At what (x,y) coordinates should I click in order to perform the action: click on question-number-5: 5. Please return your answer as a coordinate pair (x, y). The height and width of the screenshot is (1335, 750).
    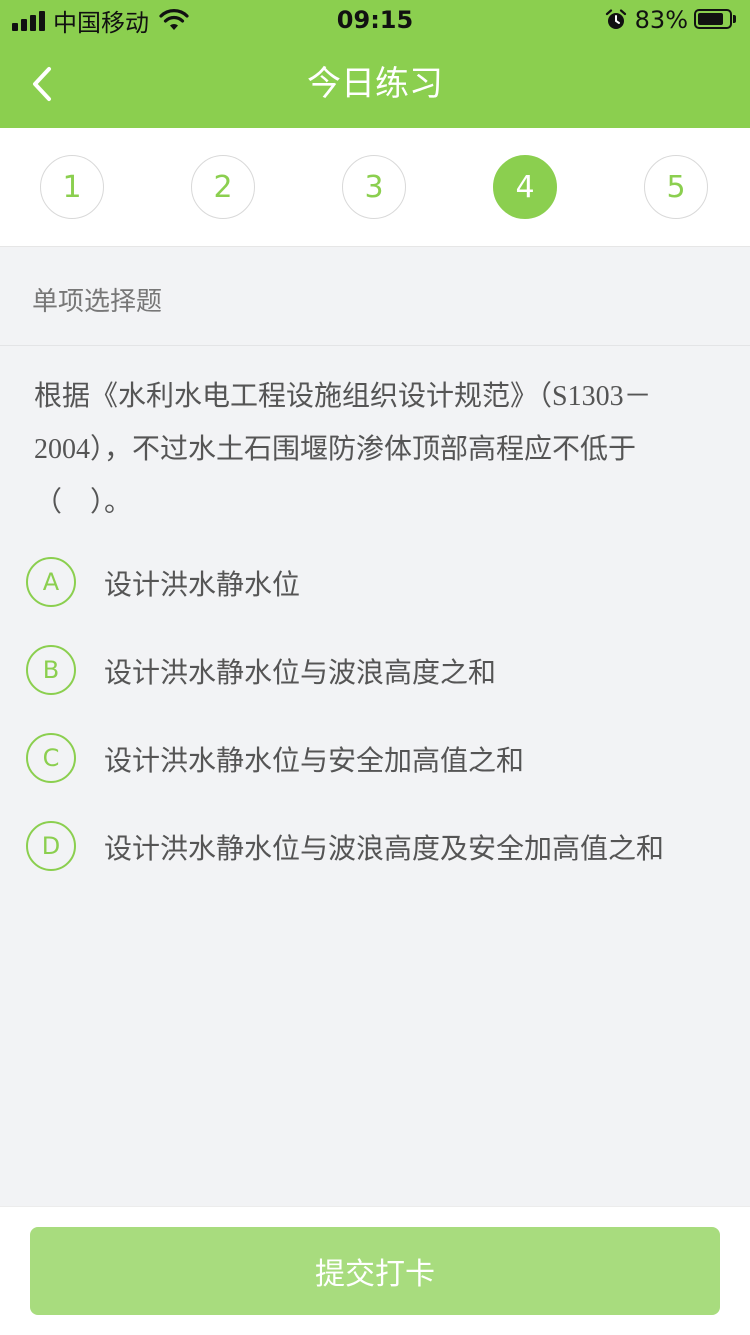
    Looking at the image, I should click on (676, 187).